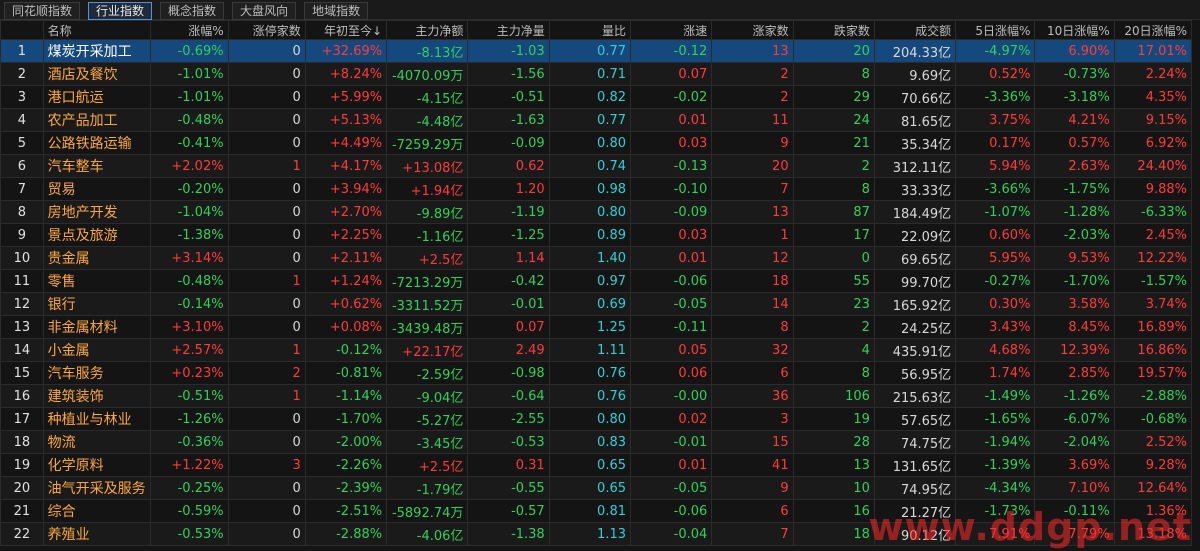  What do you see at coordinates (508, 488) in the screenshot?
I see `cell-col-6: -0.55` at bounding box center [508, 488].